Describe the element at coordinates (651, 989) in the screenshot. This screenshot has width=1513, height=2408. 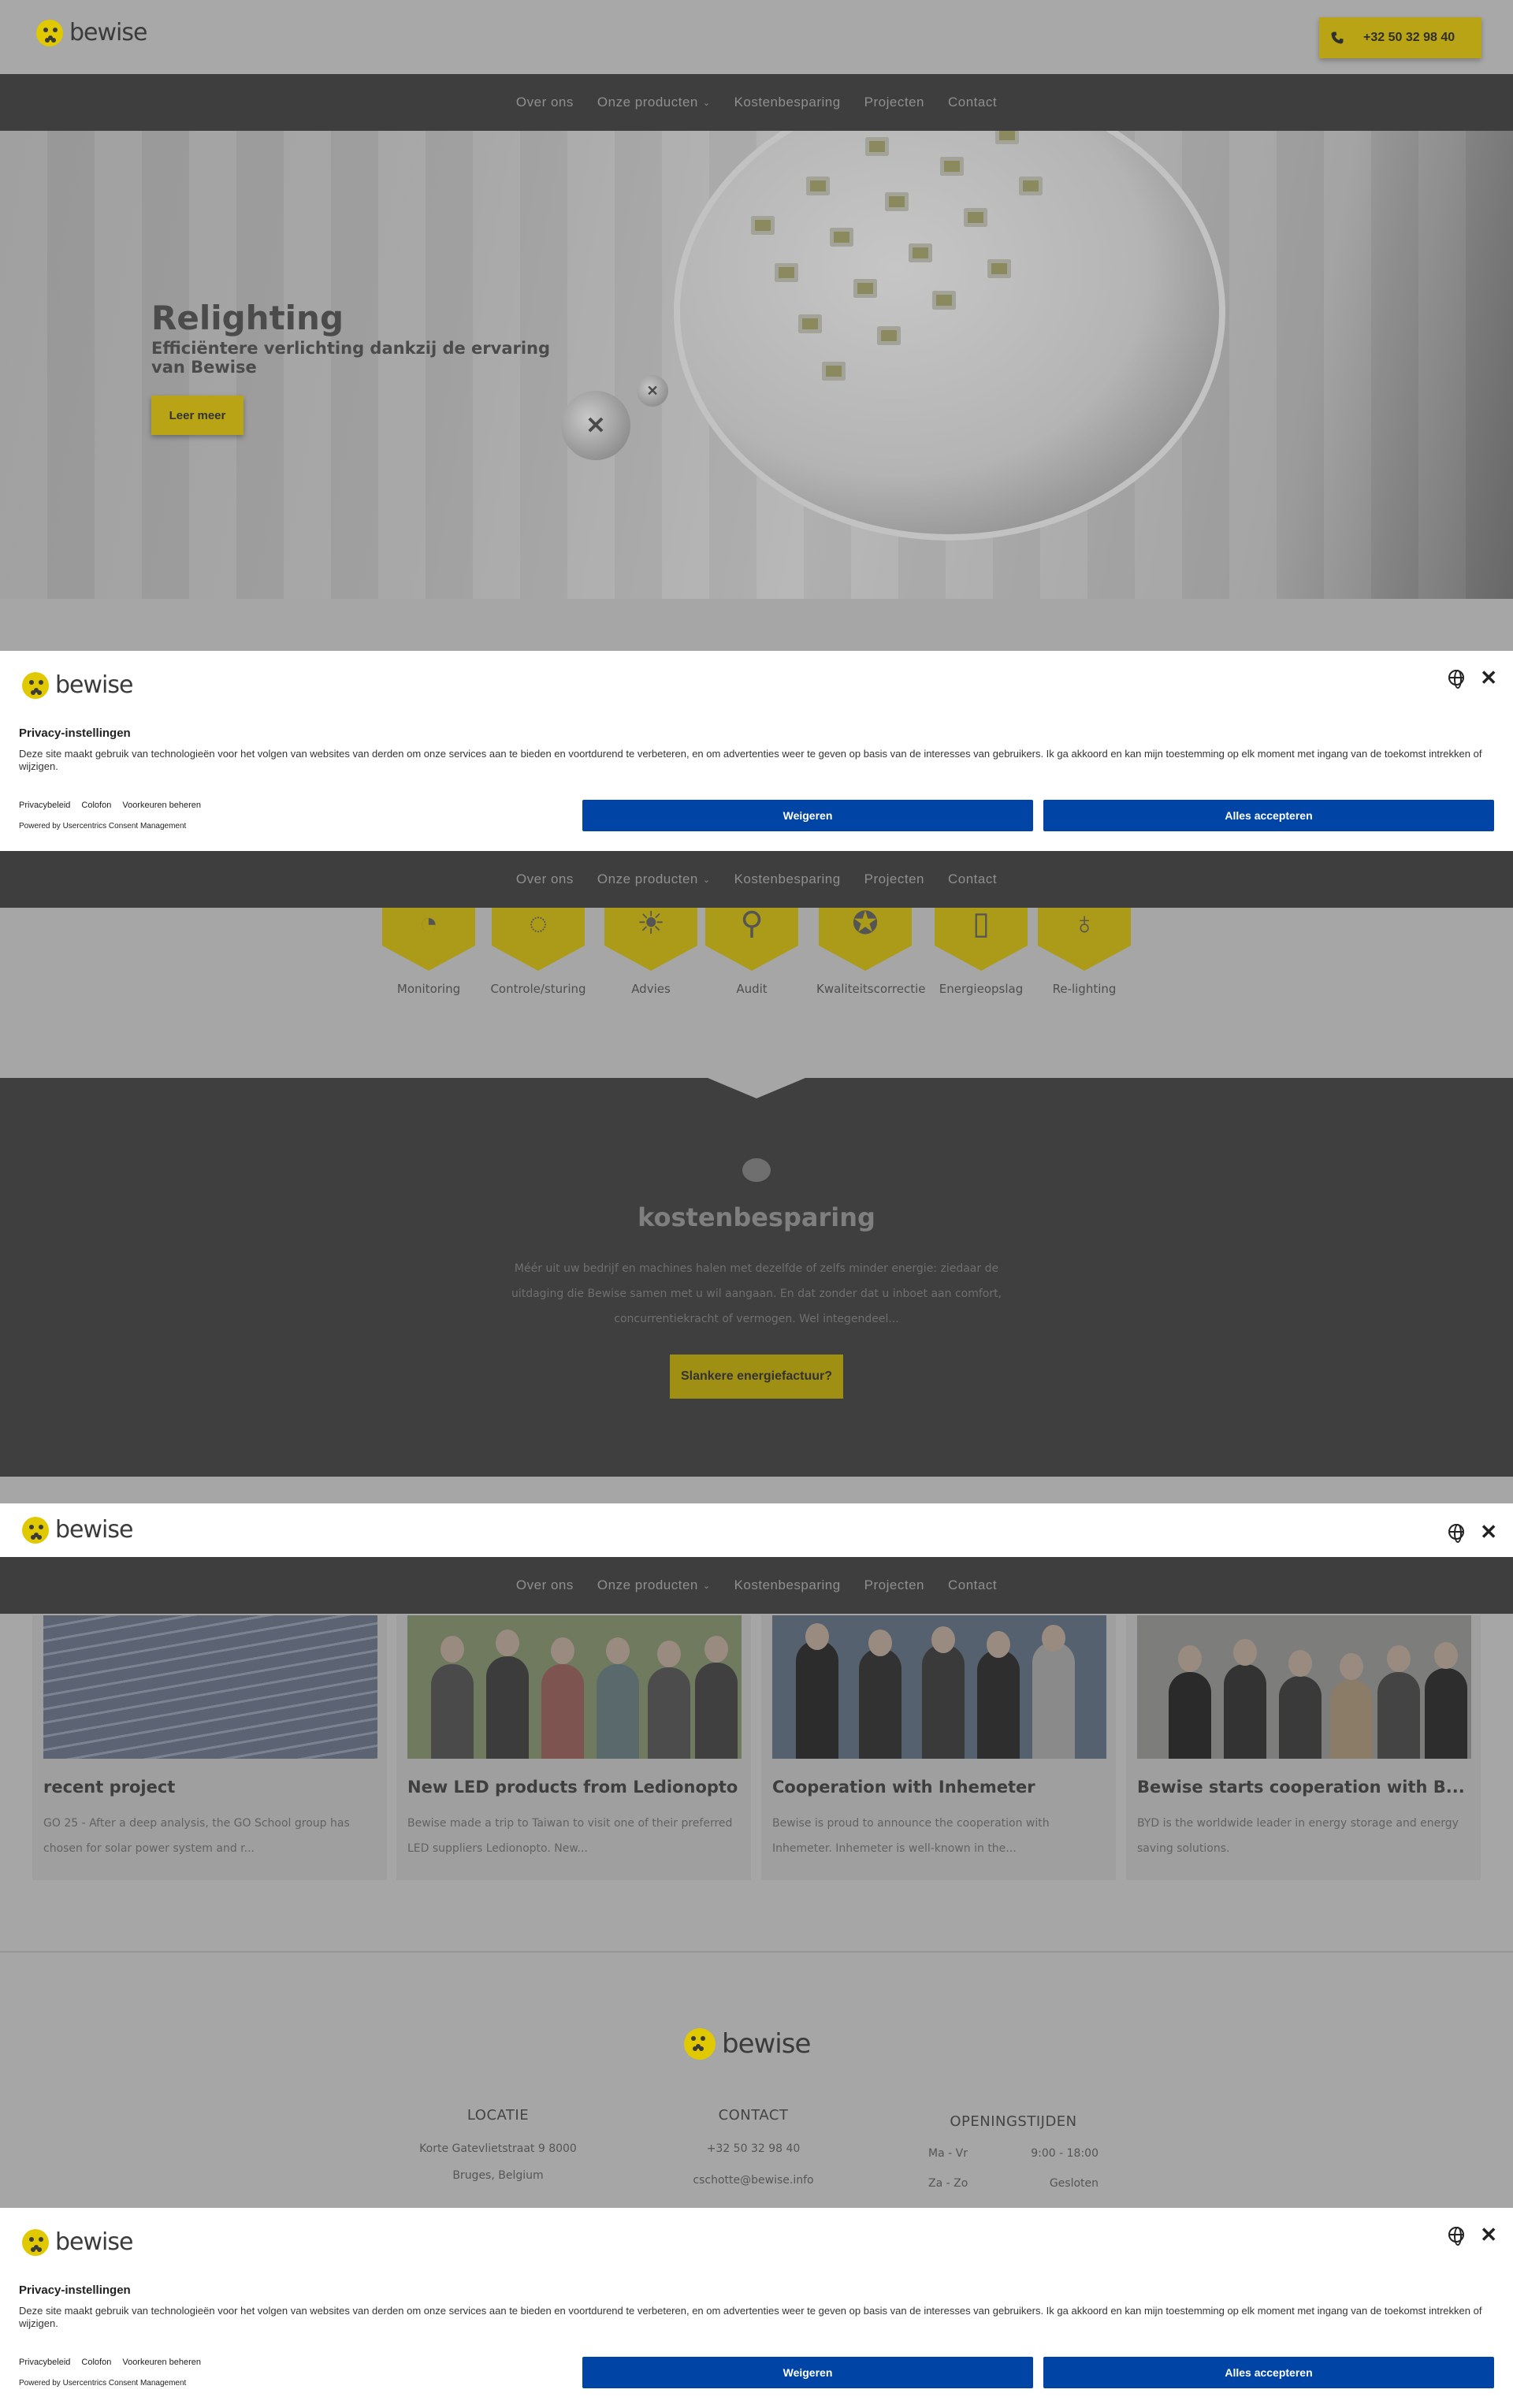
I see `service-label: Advies` at that location.